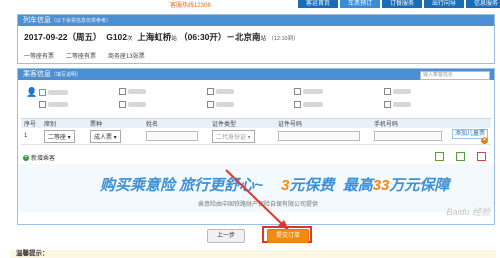 The image size is (500, 258). What do you see at coordinates (253, 254) in the screenshot?
I see `tips-heading: 温馨提示：` at bounding box center [253, 254].